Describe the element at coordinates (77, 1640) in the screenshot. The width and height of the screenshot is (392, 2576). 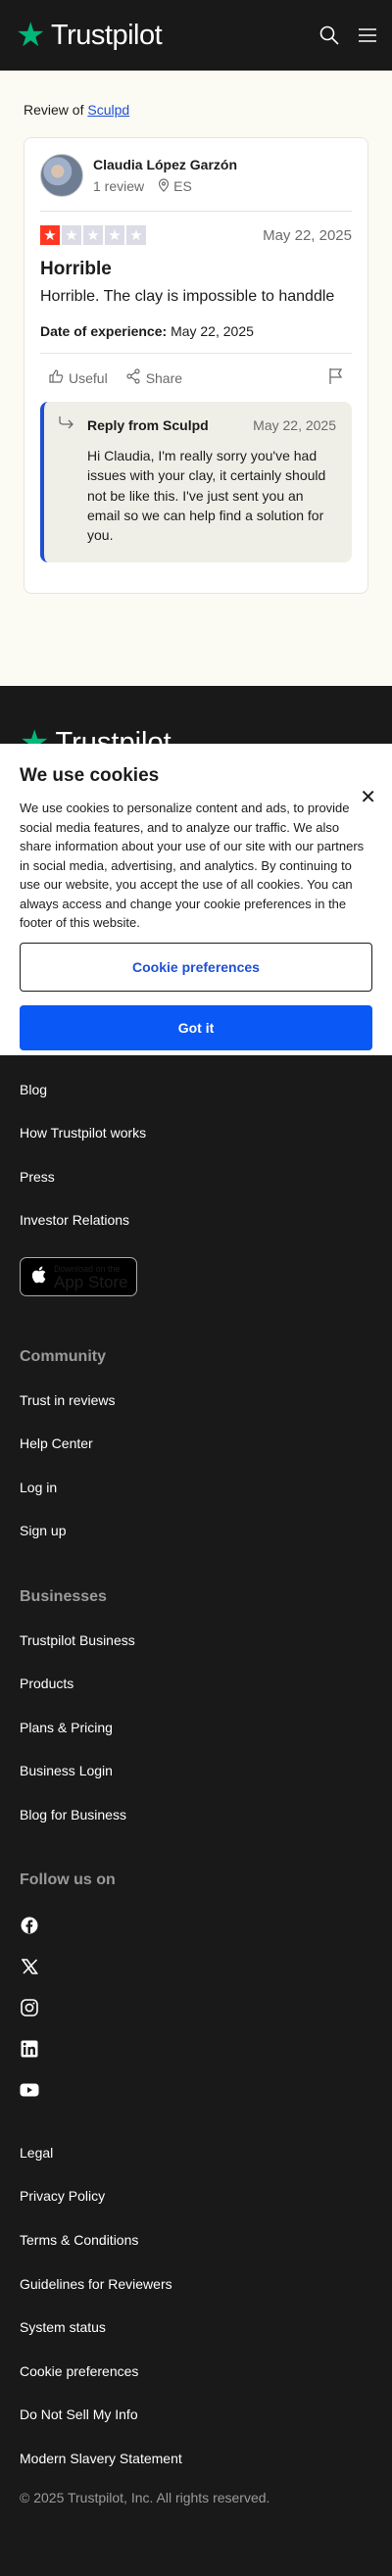
I see `footer-link-trustpilot-business: Trustpilot Business` at that location.